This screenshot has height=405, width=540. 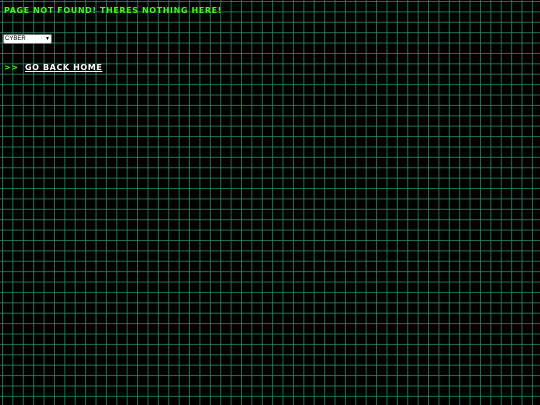 I want to click on back-home-row: >> GO BACK HOME, so click(x=53, y=67).